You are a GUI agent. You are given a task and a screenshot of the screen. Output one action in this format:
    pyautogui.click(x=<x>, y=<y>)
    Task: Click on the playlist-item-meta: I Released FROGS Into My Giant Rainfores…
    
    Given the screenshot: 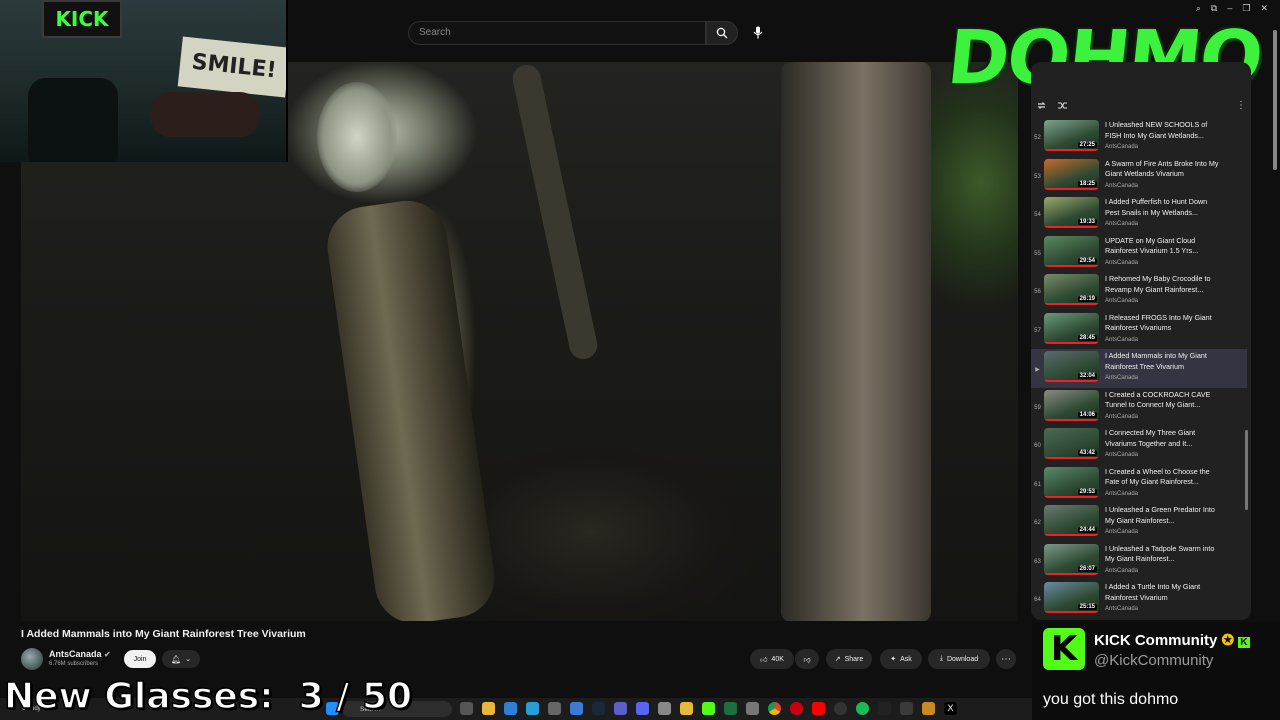 What is the action you would take?
    pyautogui.click(x=1164, y=328)
    